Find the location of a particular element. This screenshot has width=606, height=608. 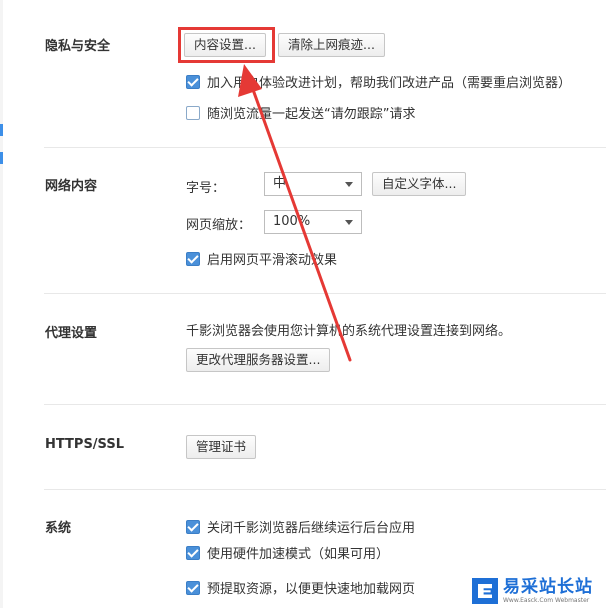

zoom-select: 100% is located at coordinates (313, 222).